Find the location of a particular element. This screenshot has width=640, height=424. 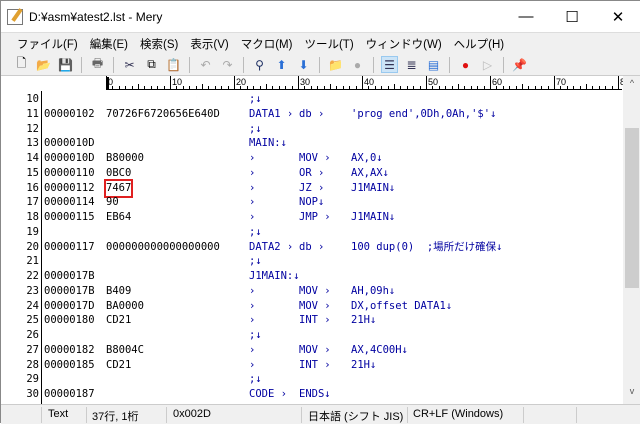

code-line: 28 00000185 CD21 › INT › 21H↓ is located at coordinates (312, 365).